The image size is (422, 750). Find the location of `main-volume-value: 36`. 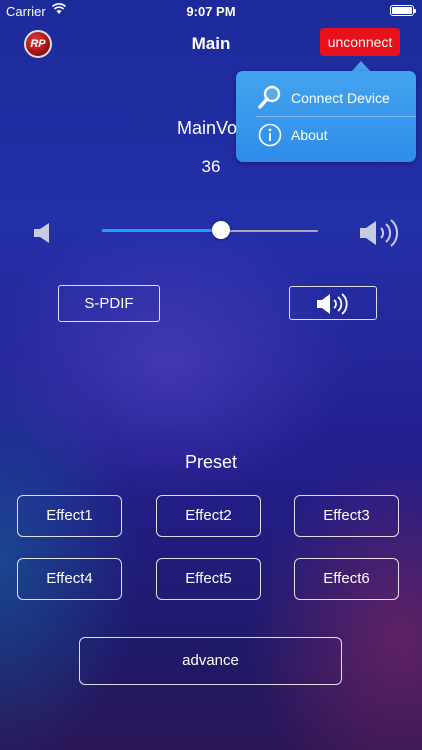

main-volume-value: 36 is located at coordinates (211, 166).